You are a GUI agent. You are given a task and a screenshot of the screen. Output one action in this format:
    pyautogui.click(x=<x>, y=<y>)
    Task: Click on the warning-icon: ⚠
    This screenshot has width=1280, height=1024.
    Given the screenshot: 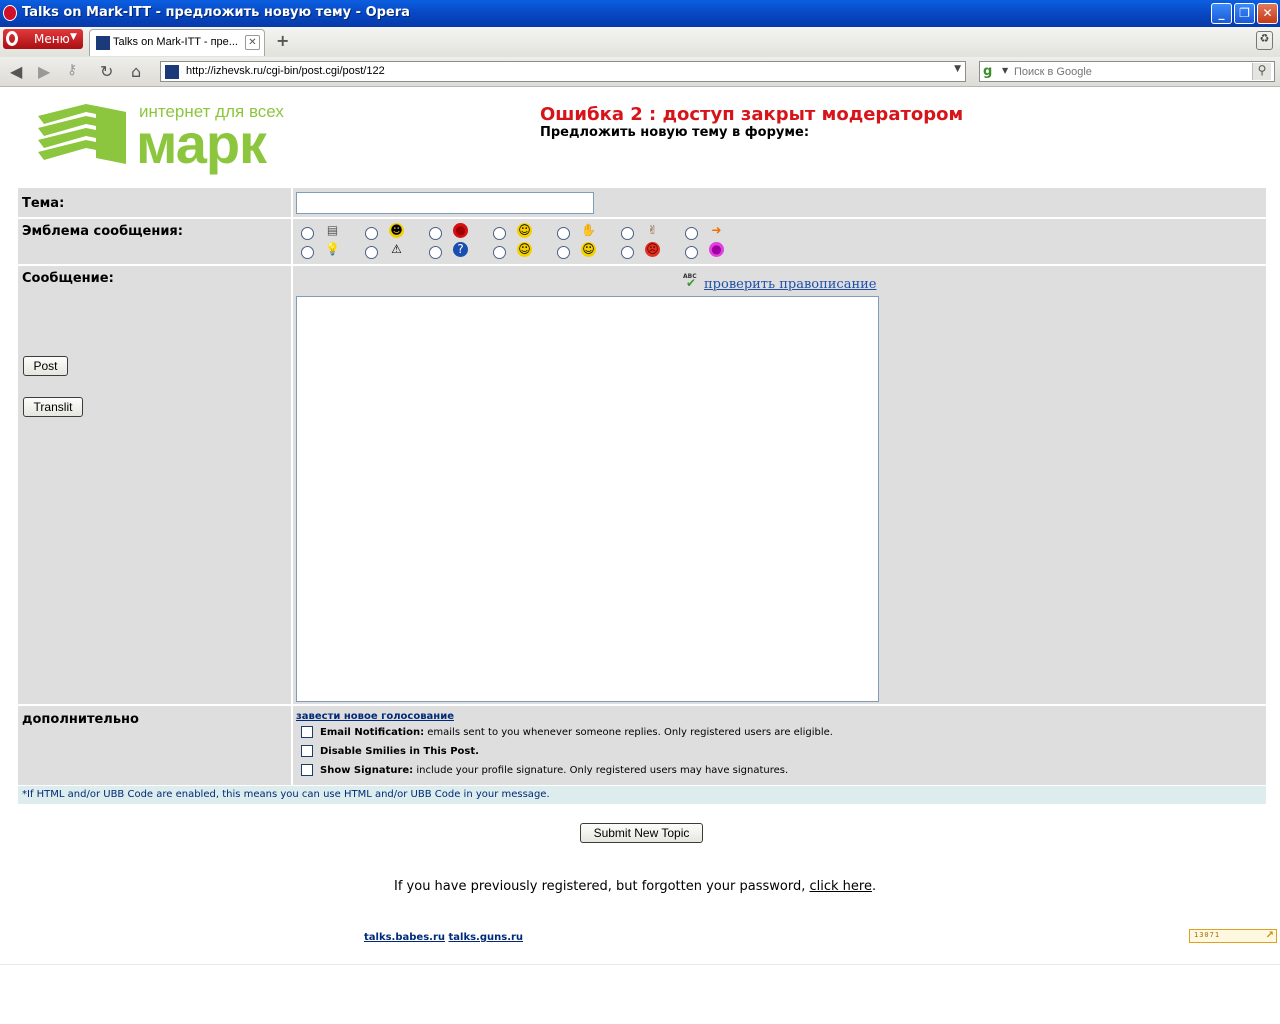 What is the action you would take?
    pyautogui.click(x=396, y=249)
    